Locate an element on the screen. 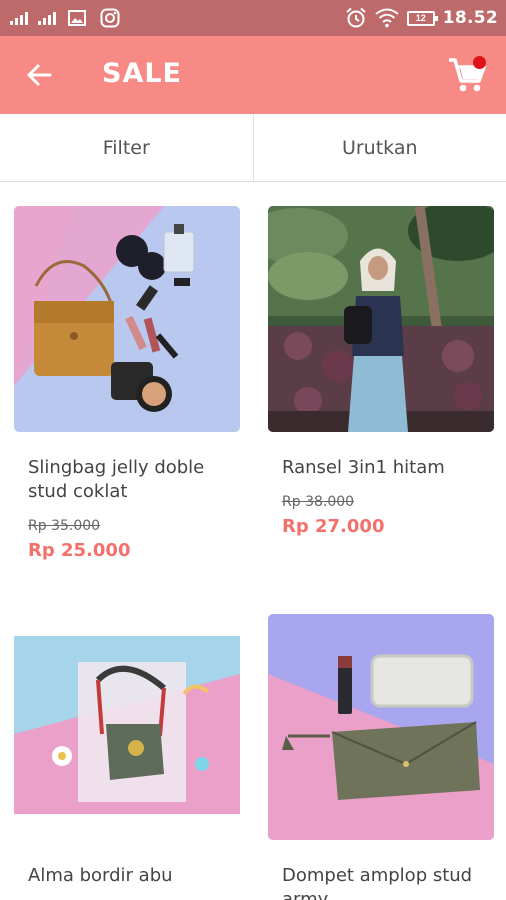 This screenshot has height=900, width=506. product-new-price: Rp 25.000 is located at coordinates (79, 550).